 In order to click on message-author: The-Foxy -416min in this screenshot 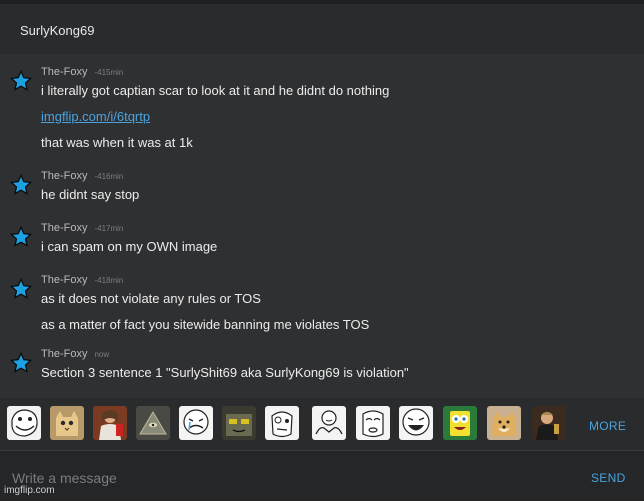, I will do `click(82, 176)`.